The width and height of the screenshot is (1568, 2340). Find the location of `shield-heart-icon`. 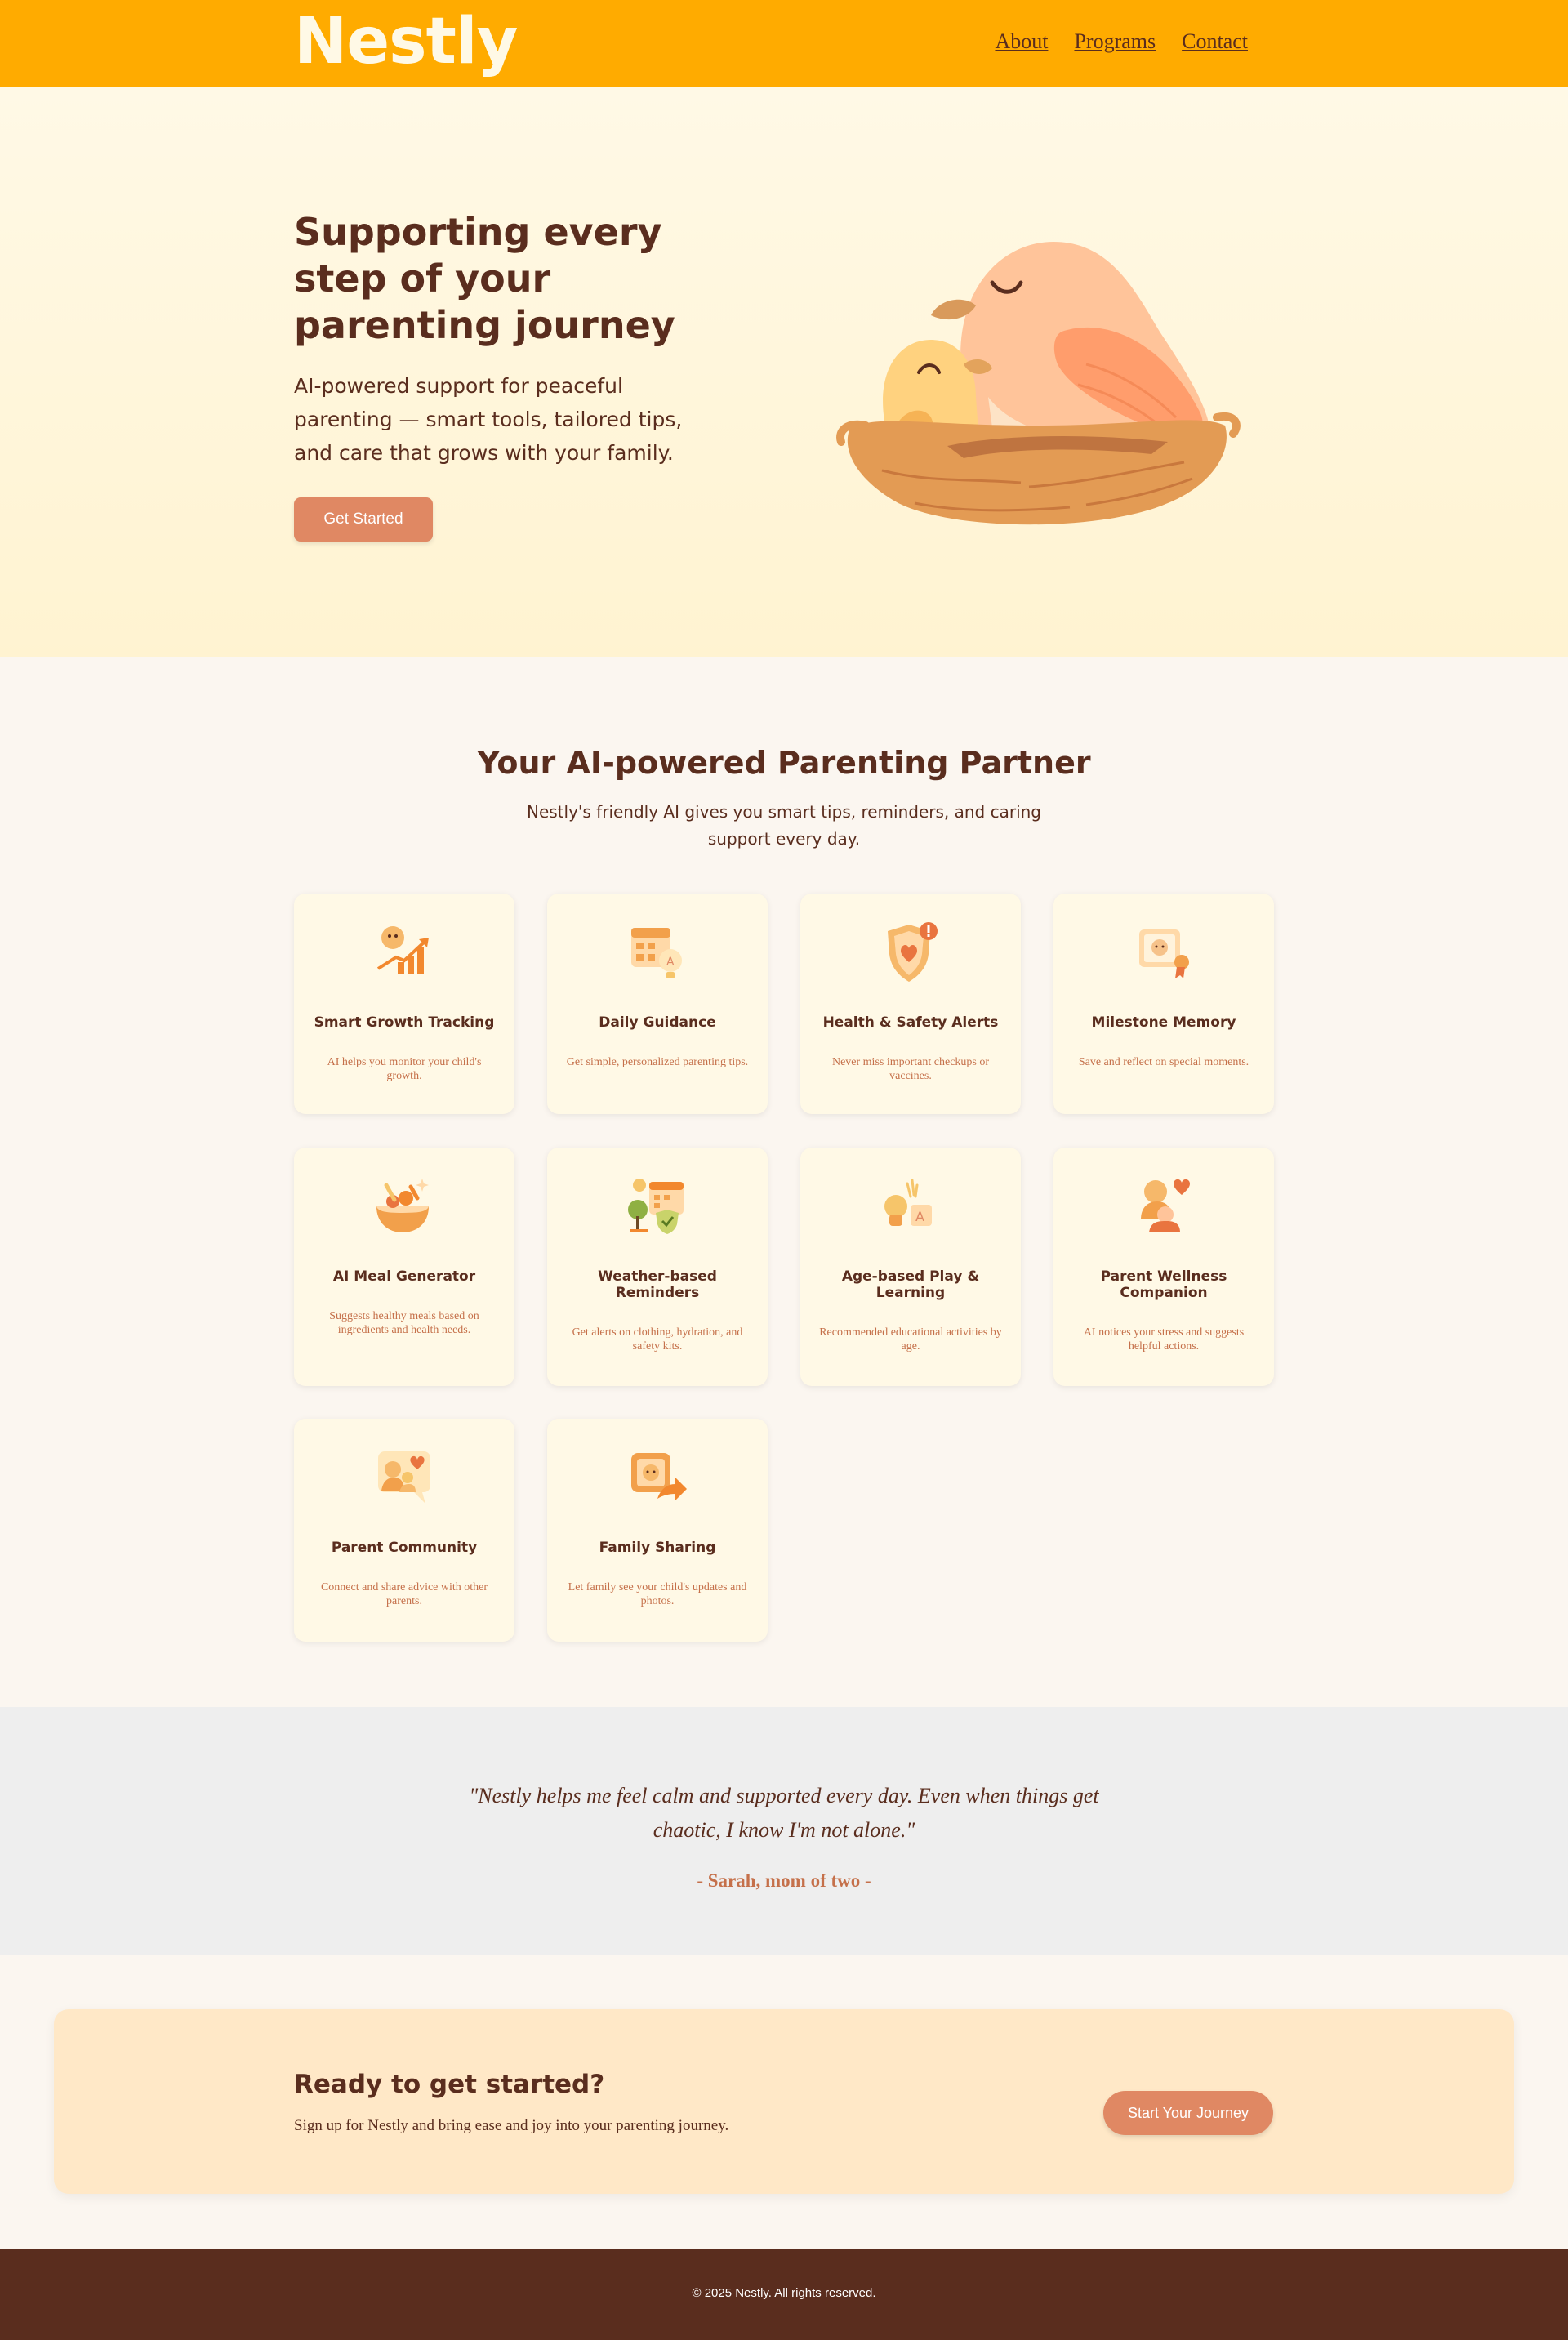

shield-heart-icon is located at coordinates (913, 952).